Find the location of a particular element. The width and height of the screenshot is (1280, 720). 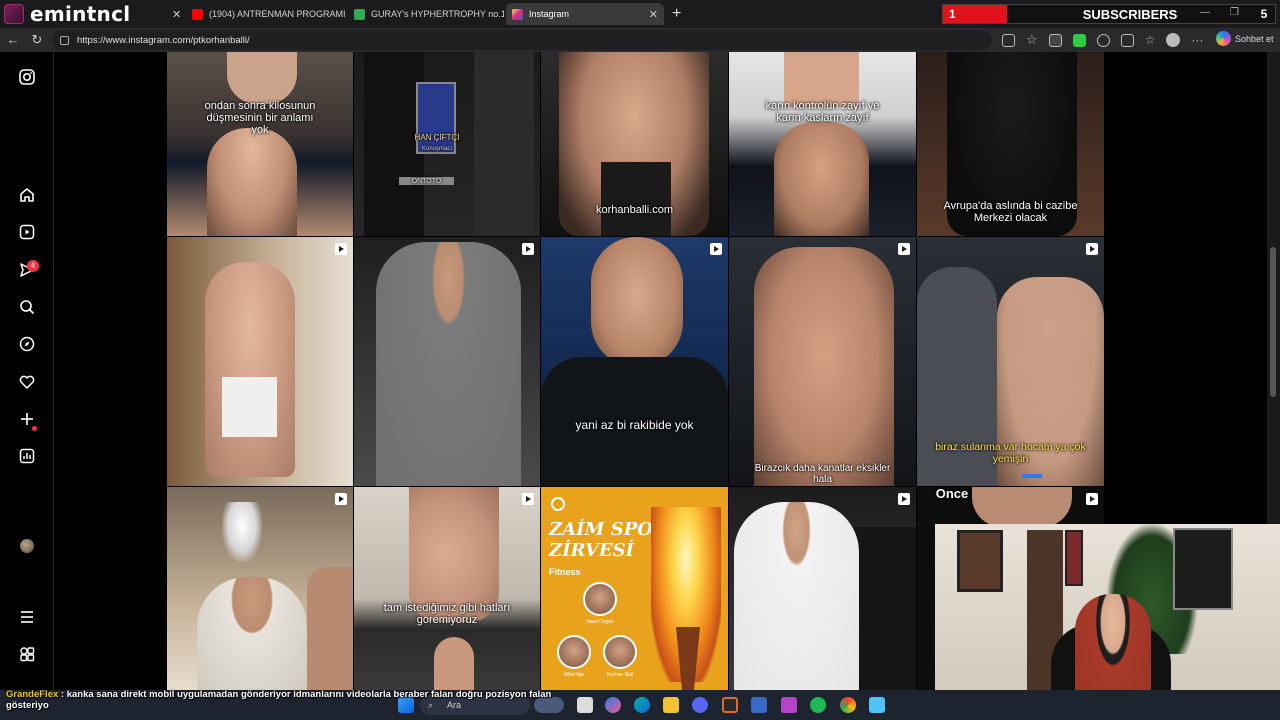

scrollbar-thumb is located at coordinates (1273, 322).